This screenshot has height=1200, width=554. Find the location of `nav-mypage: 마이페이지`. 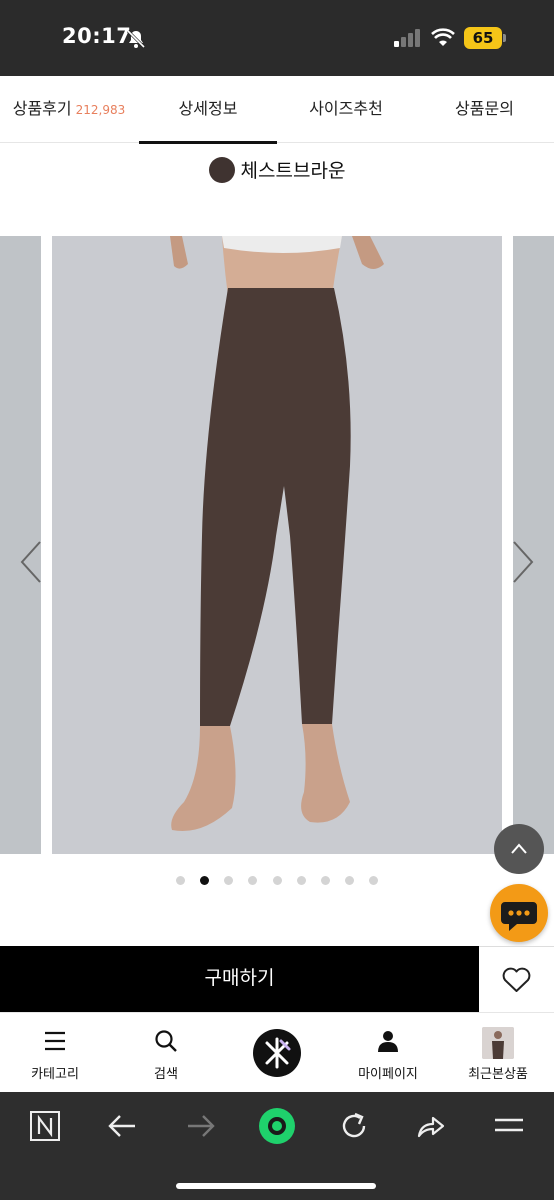

nav-mypage: 마이페이지 is located at coordinates (388, 1053).